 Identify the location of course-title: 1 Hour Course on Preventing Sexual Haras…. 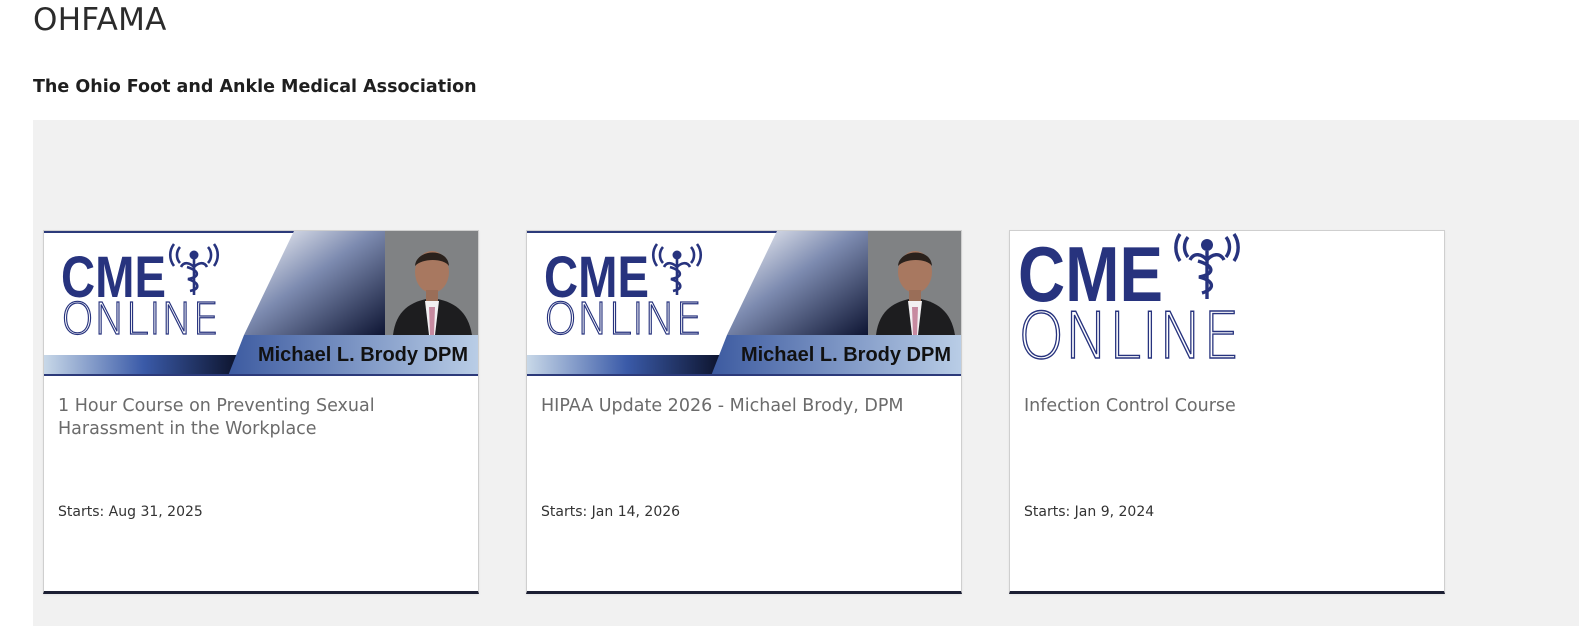
(263, 418).